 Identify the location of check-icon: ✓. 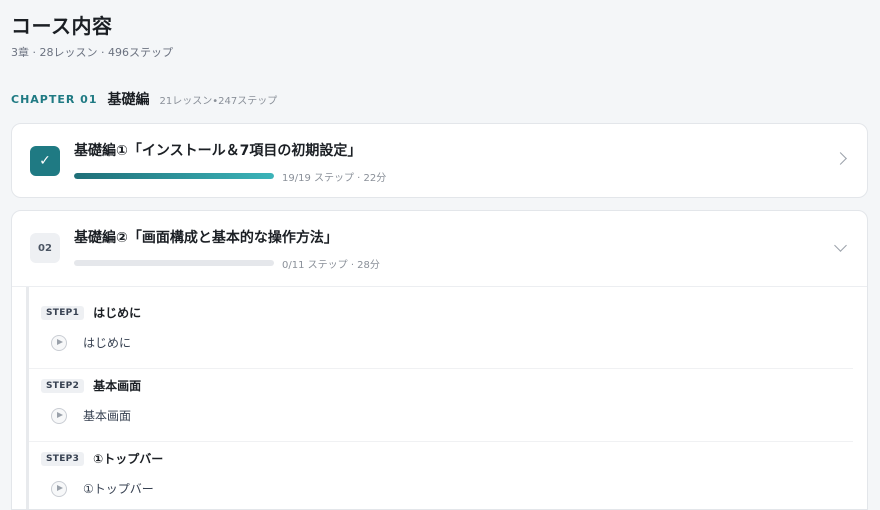
(45, 161).